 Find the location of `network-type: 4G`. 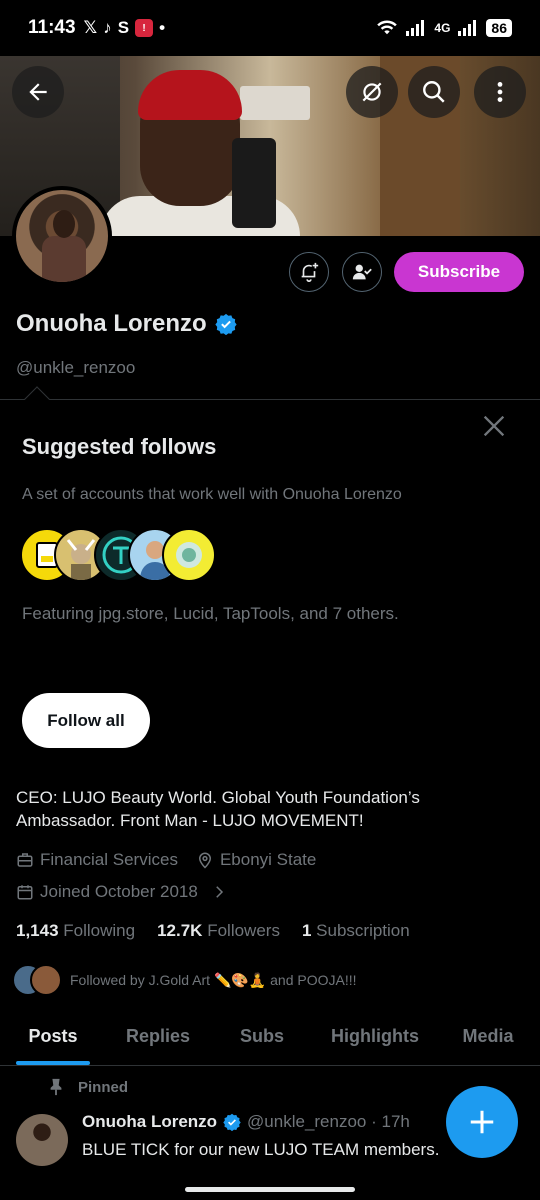

network-type: 4G is located at coordinates (442, 28).